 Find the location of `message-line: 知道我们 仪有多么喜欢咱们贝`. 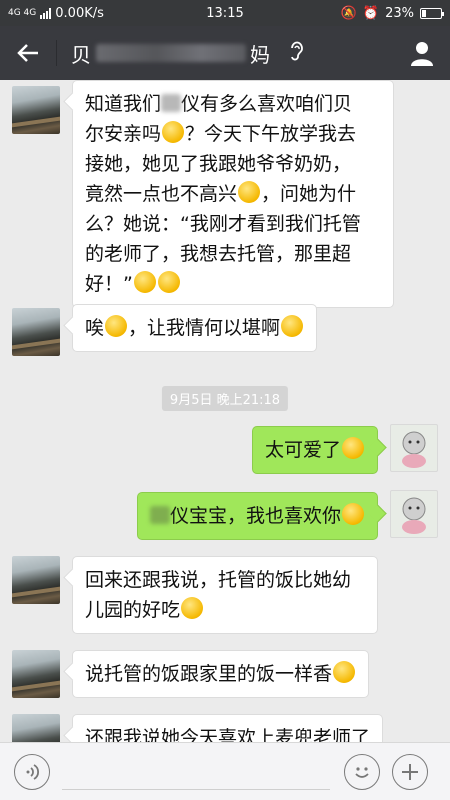

message-line: 知道我们 仪有多么喜欢咱们贝 is located at coordinates (219, 104).